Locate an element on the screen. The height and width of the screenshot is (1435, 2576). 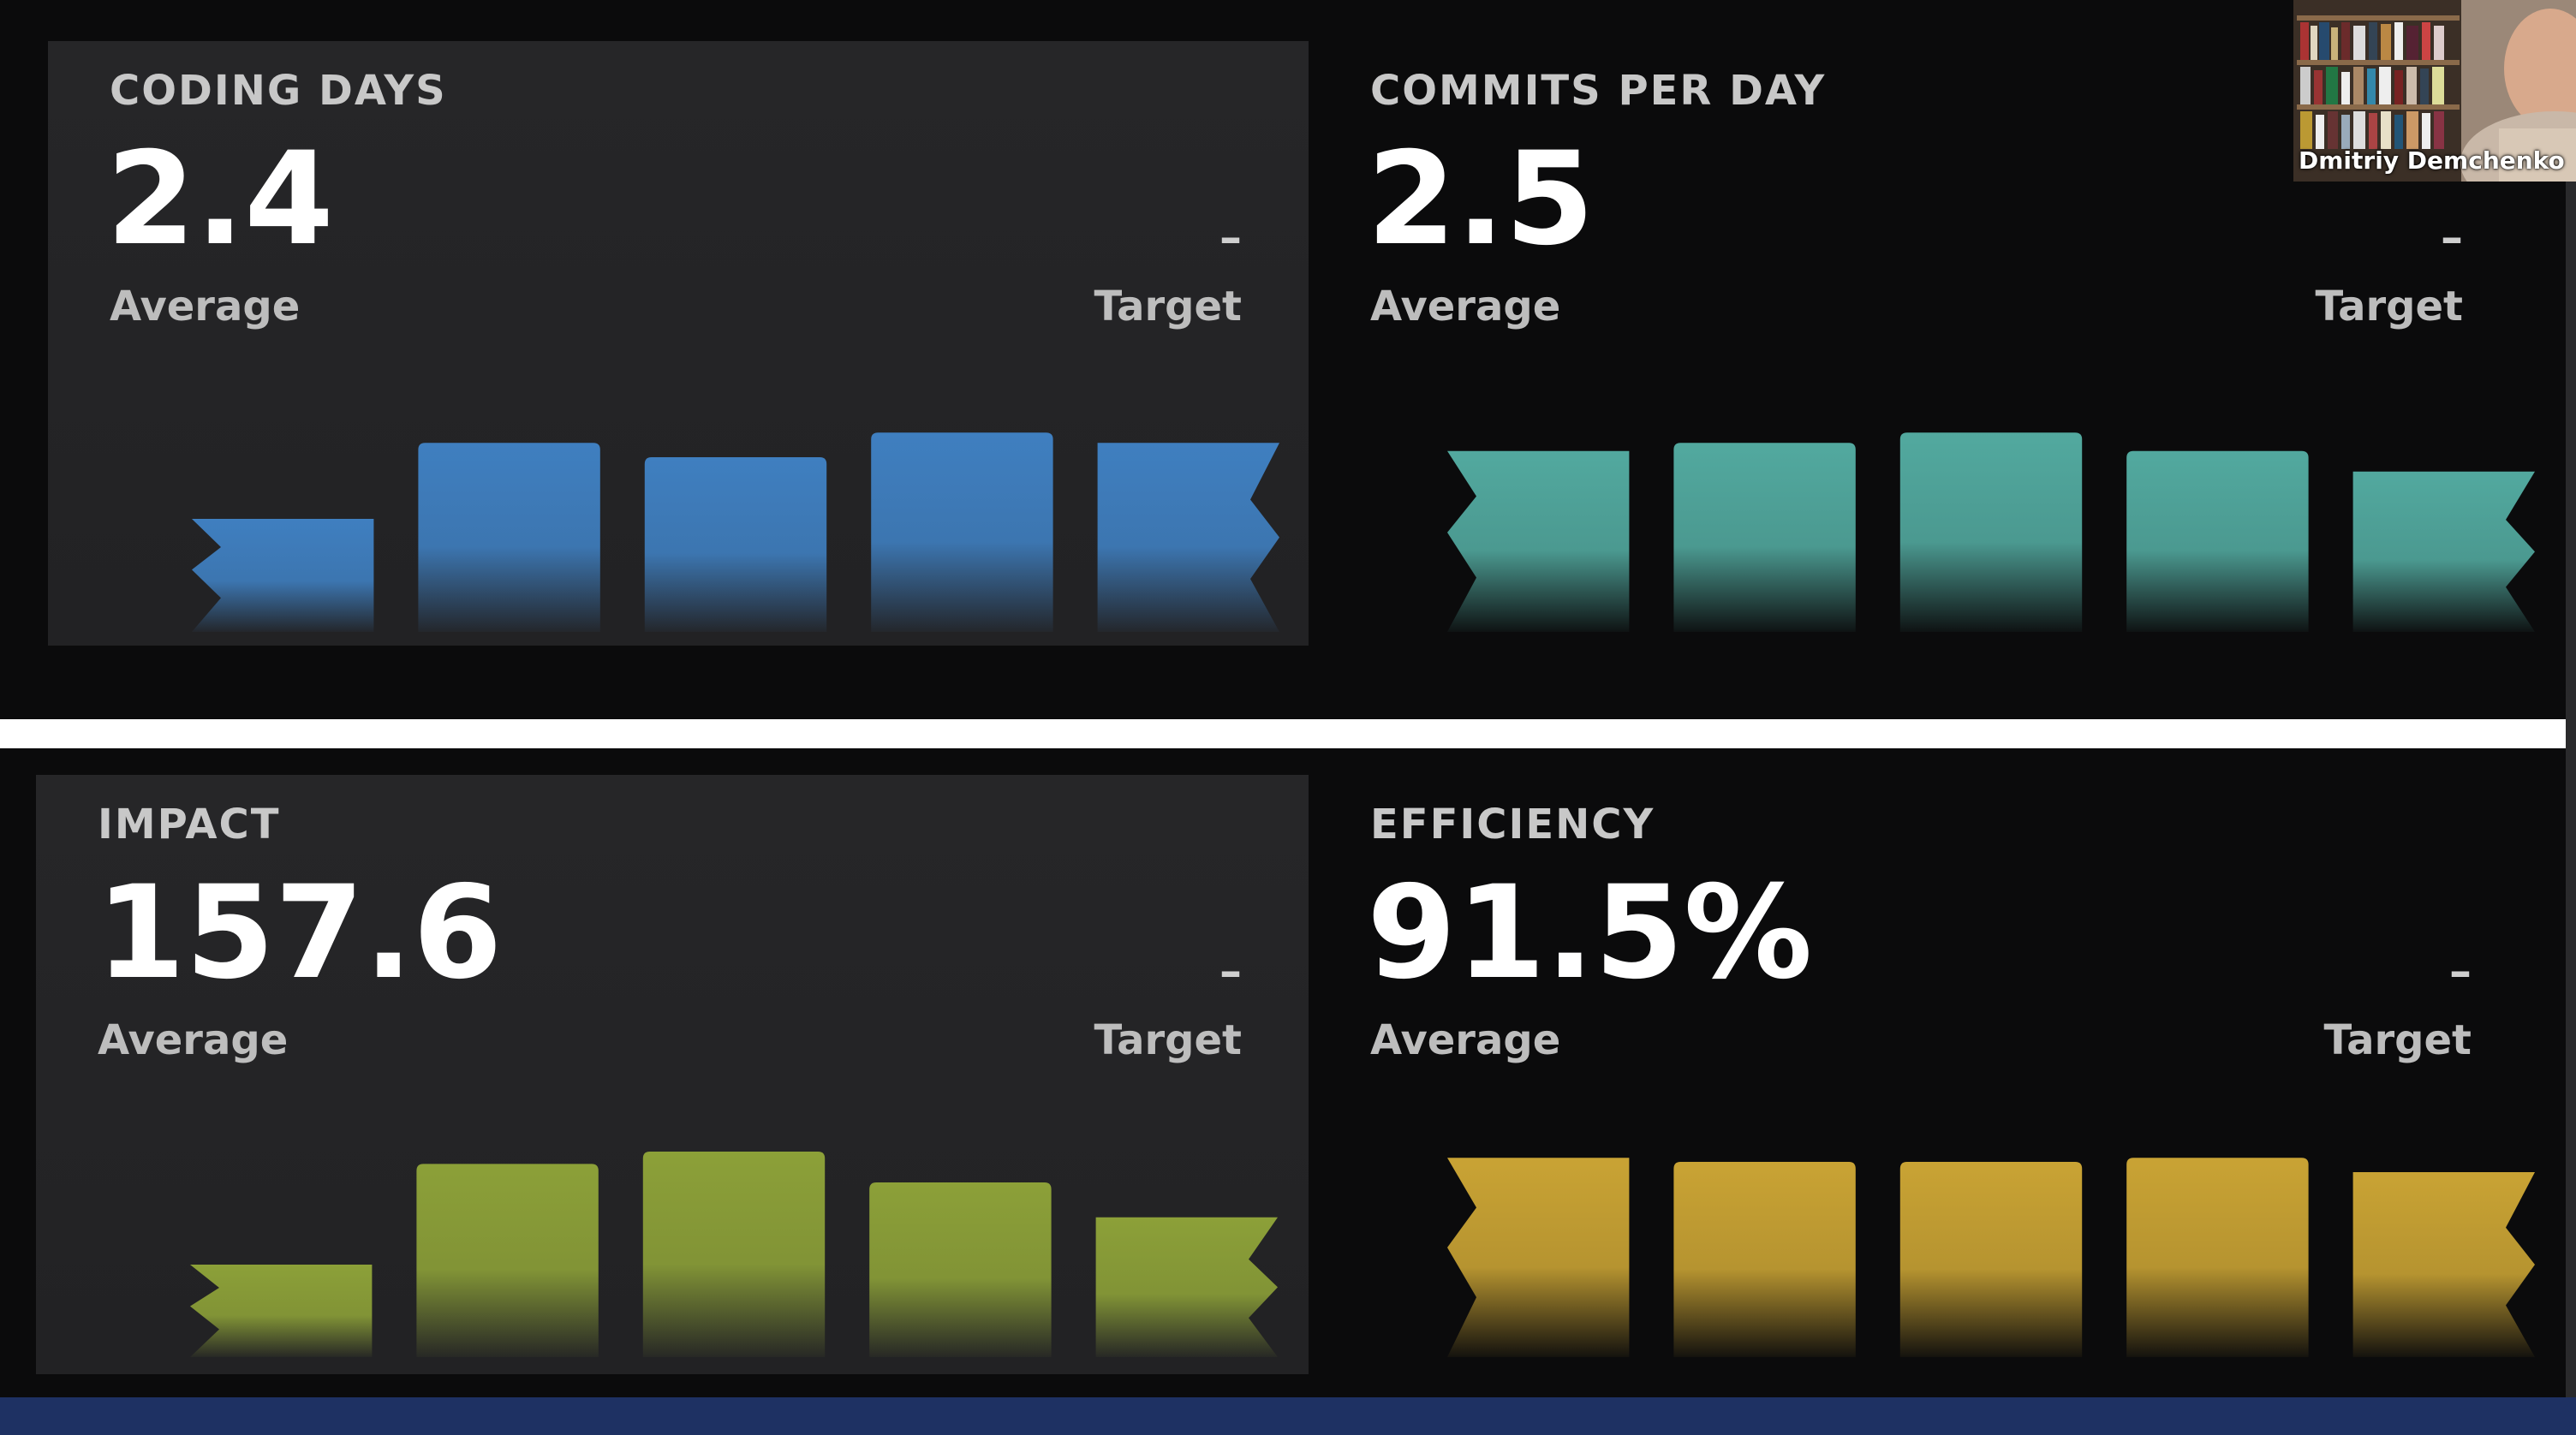
average-value: 157.6 is located at coordinates (299, 934).